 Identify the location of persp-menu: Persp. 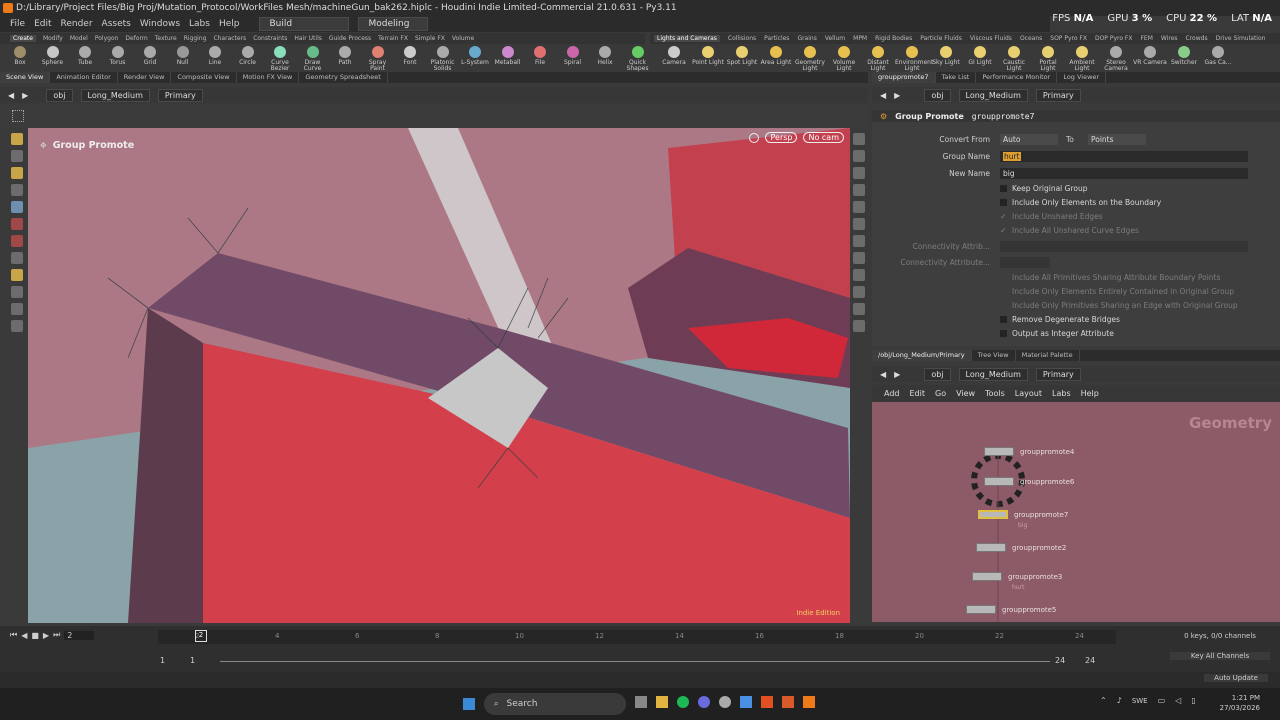
(781, 137).